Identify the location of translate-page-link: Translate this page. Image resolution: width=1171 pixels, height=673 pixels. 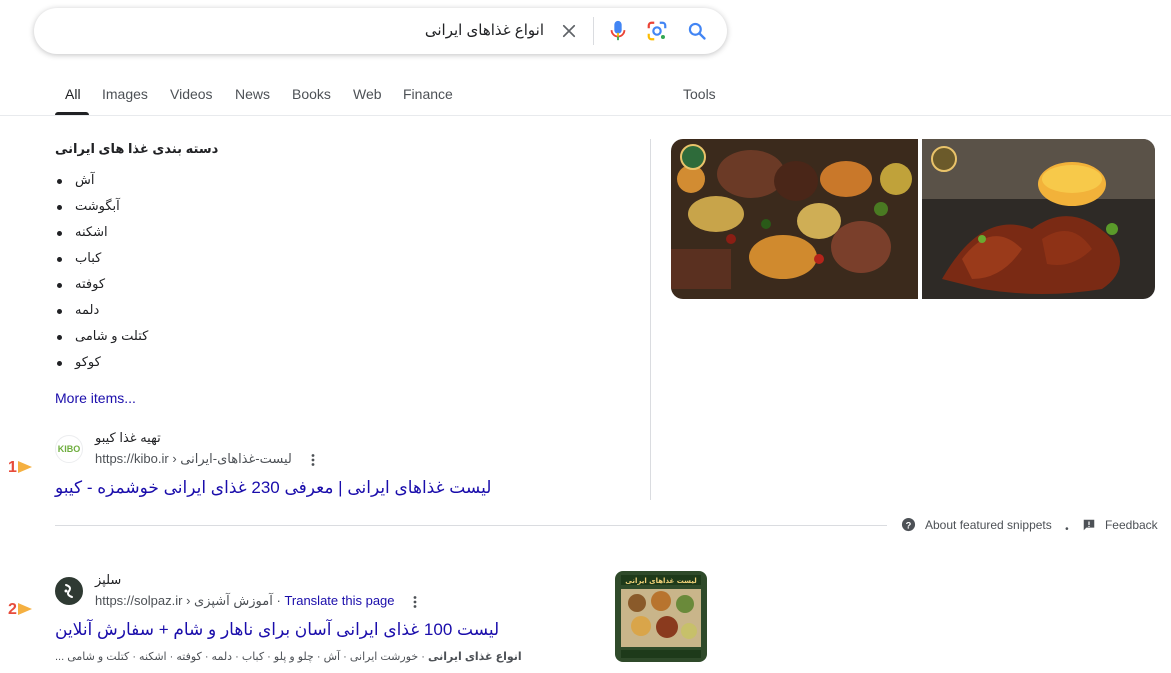
(339, 600).